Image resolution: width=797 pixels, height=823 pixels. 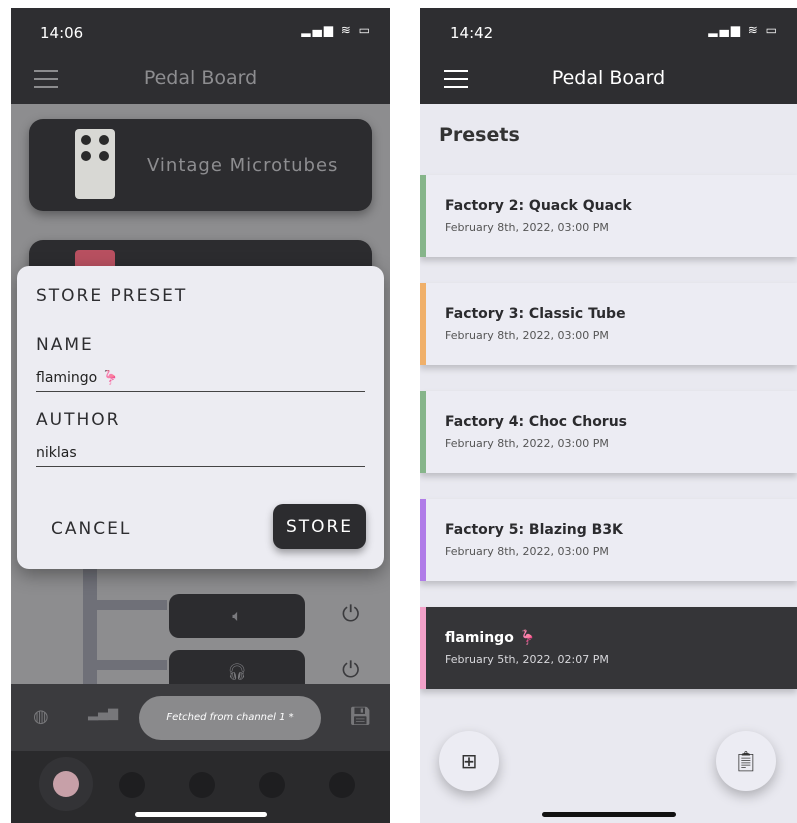 I want to click on status-pill: Fetched from channel 1 *, so click(x=230, y=718).